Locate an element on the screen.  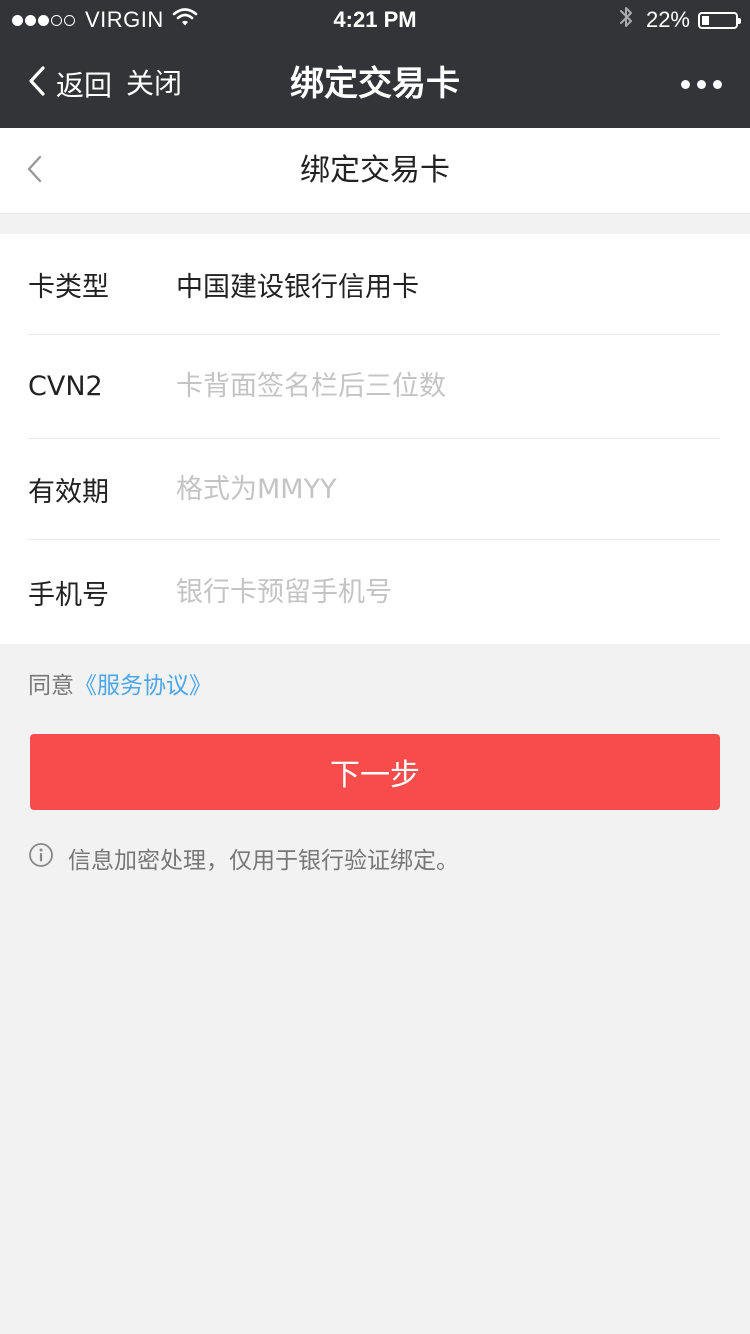
page-title: 绑定交易卡 is located at coordinates (375, 170).